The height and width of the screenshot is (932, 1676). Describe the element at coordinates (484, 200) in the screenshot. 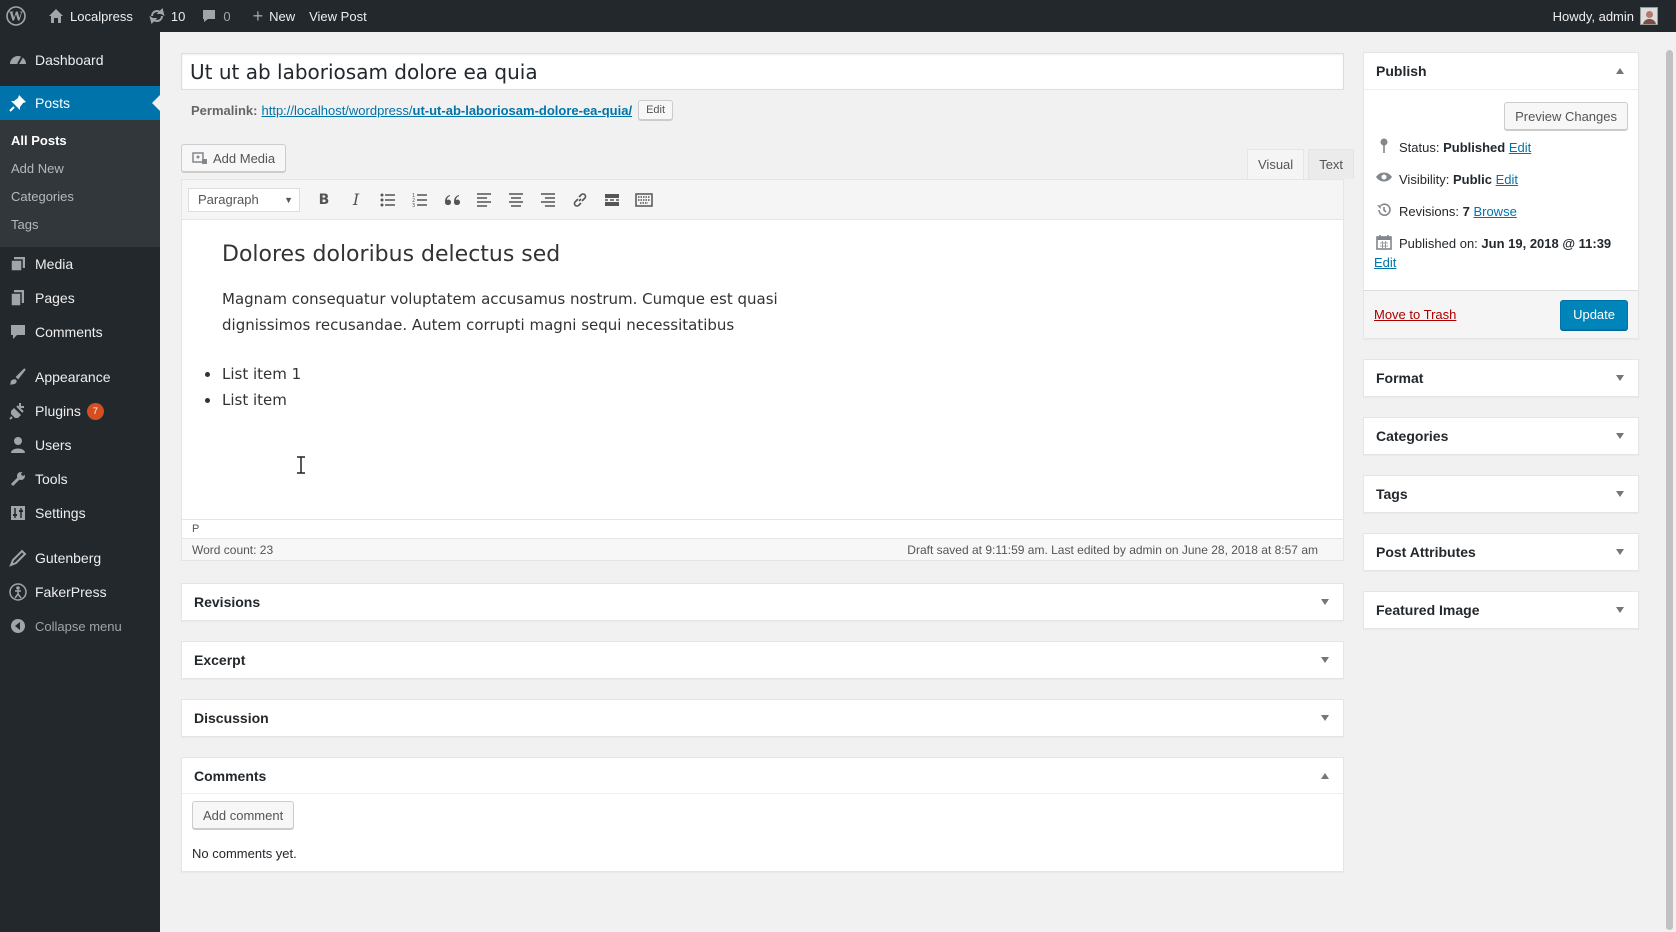

I see `align-left-icon` at that location.